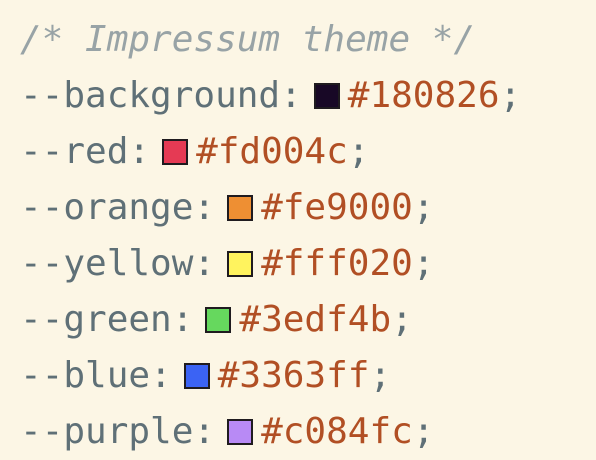 The height and width of the screenshot is (460, 596). What do you see at coordinates (218, 320) in the screenshot?
I see `green-color-swatch` at bounding box center [218, 320].